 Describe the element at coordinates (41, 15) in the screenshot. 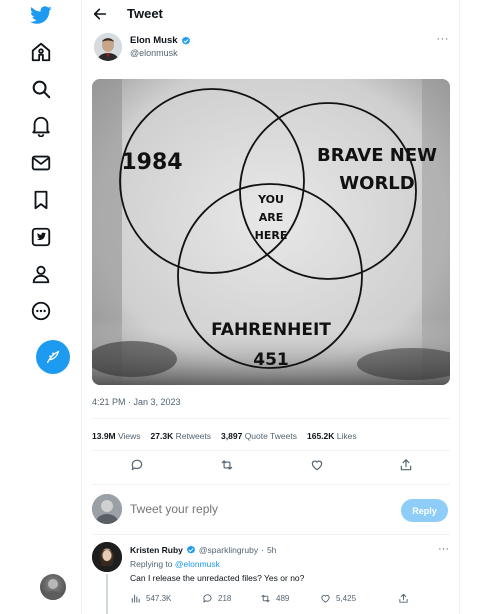

I see `twitter-logo-icon` at that location.